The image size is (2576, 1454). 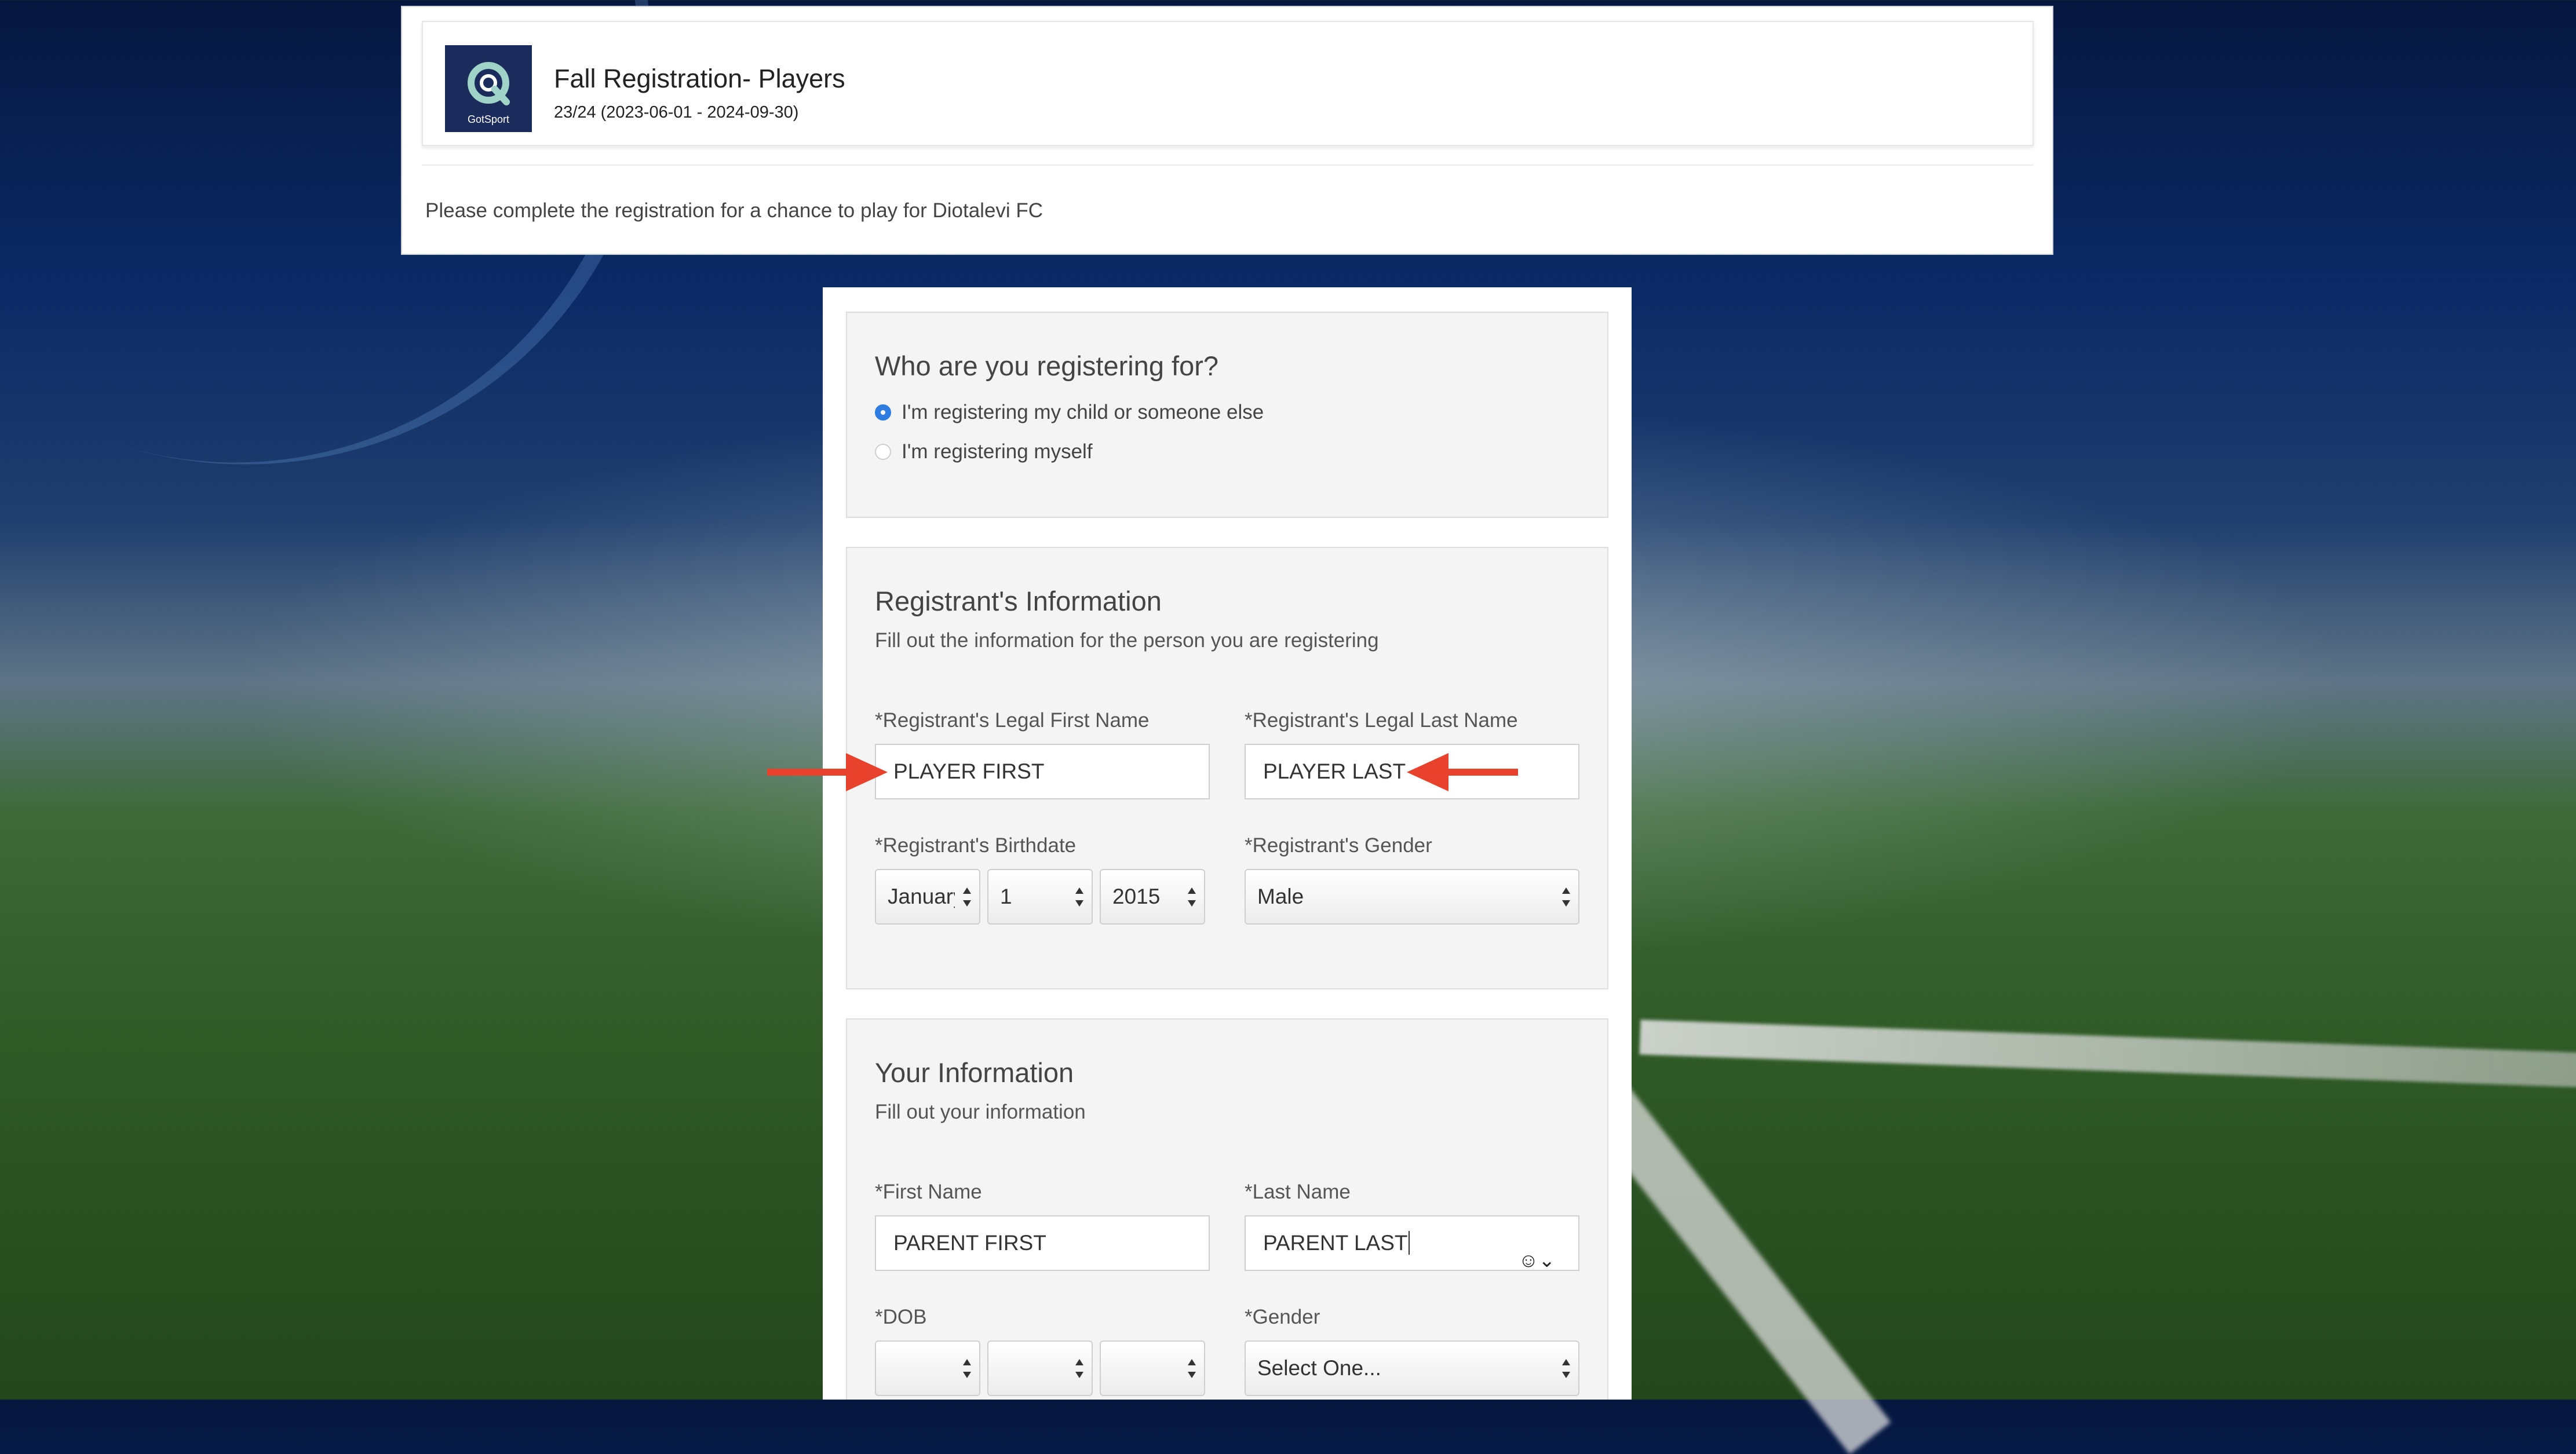 I want to click on dob-day-select, so click(x=1040, y=1368).